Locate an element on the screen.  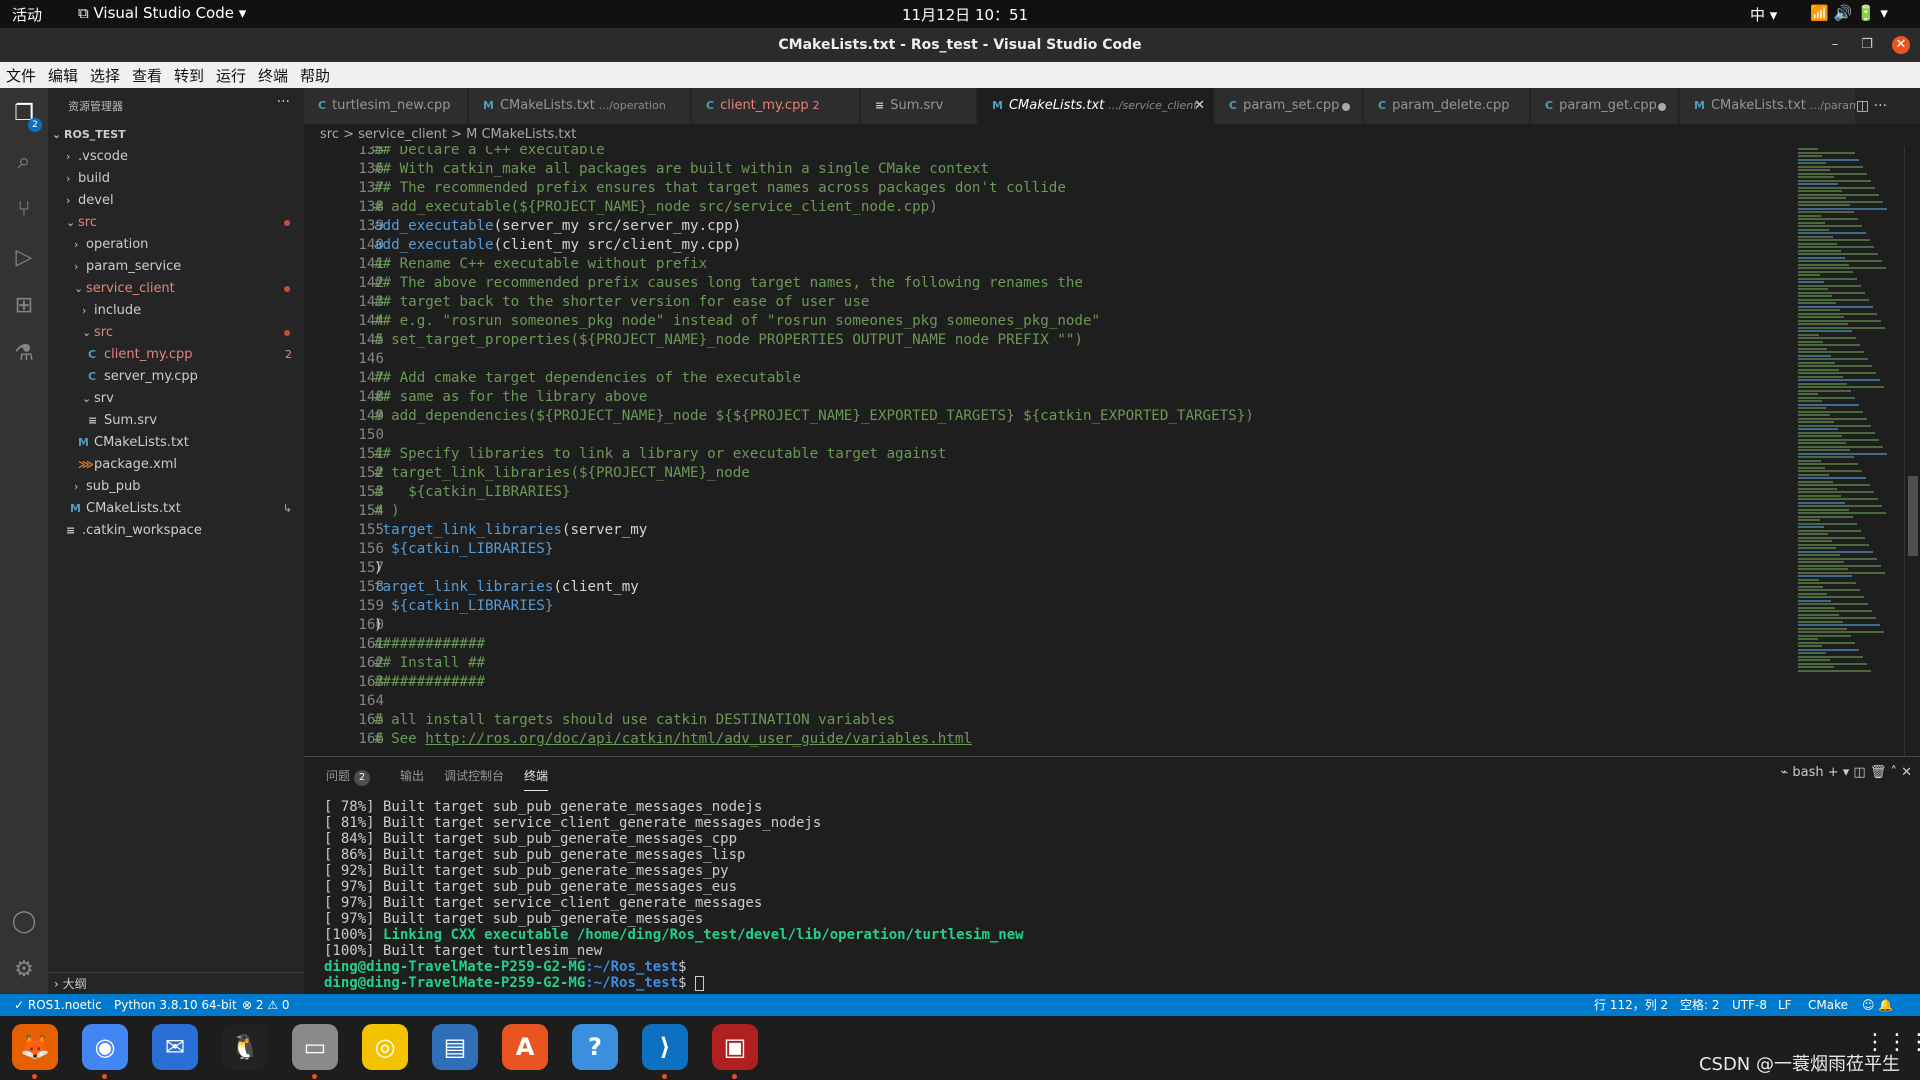
tree-folder: › operation is located at coordinates (176, 245).